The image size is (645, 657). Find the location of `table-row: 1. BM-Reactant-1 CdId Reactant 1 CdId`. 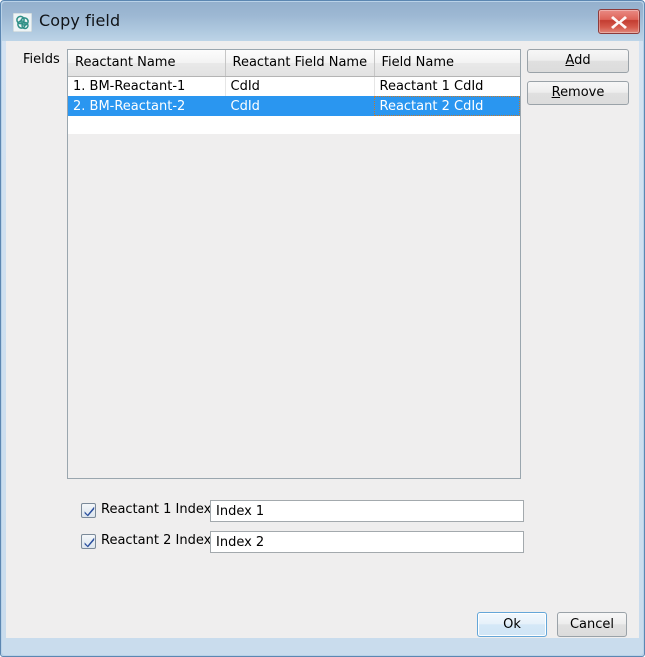

table-row: 1. BM-Reactant-1 CdId Reactant 1 CdId is located at coordinates (294, 86).